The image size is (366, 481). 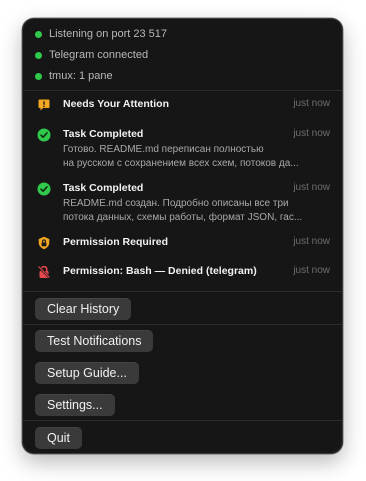 I want to click on denied-lock-icon, so click(x=44, y=272).